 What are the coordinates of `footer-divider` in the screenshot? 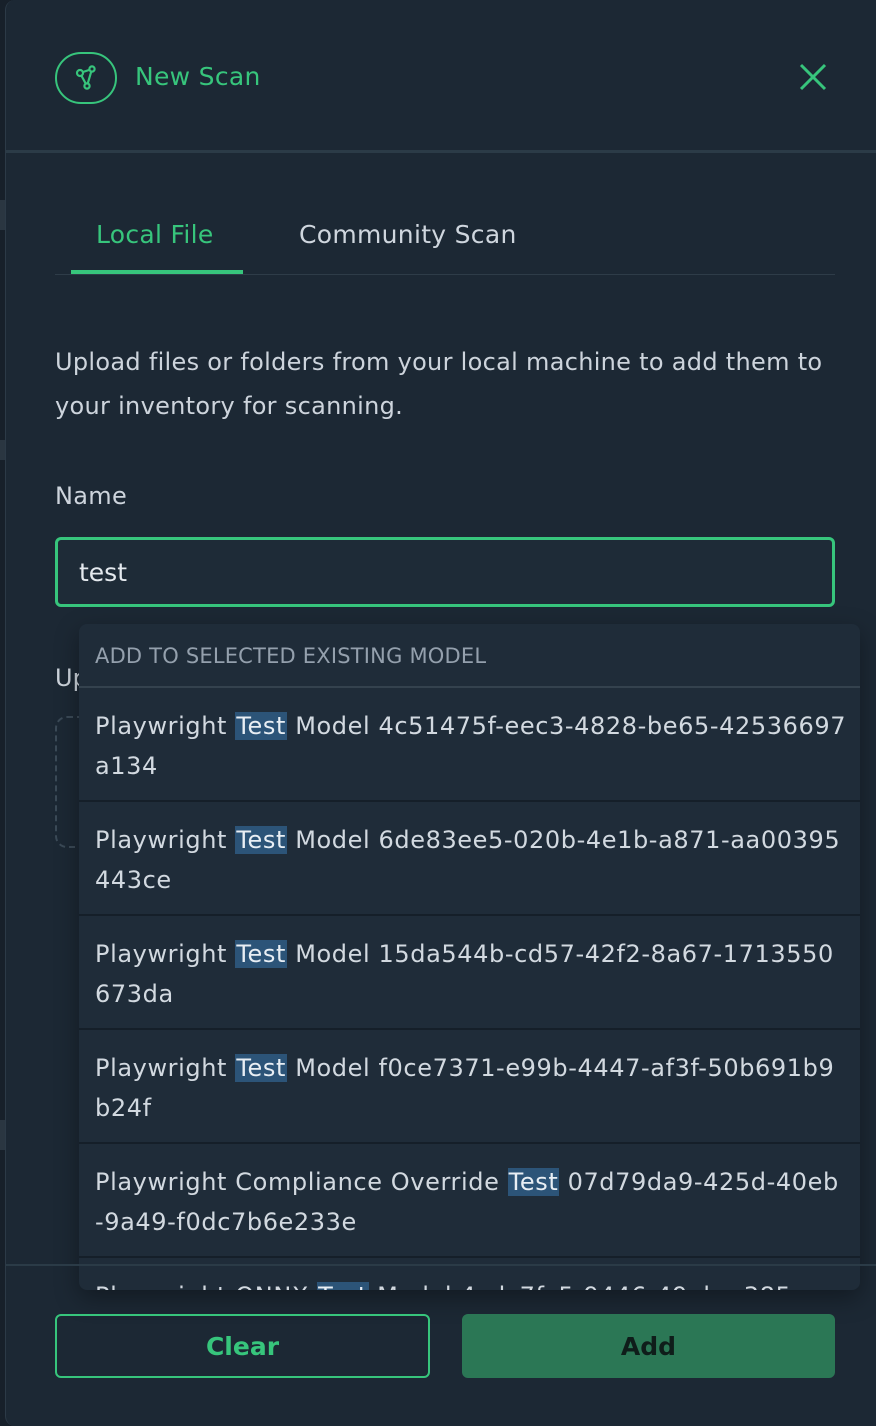 It's located at (441, 1265).